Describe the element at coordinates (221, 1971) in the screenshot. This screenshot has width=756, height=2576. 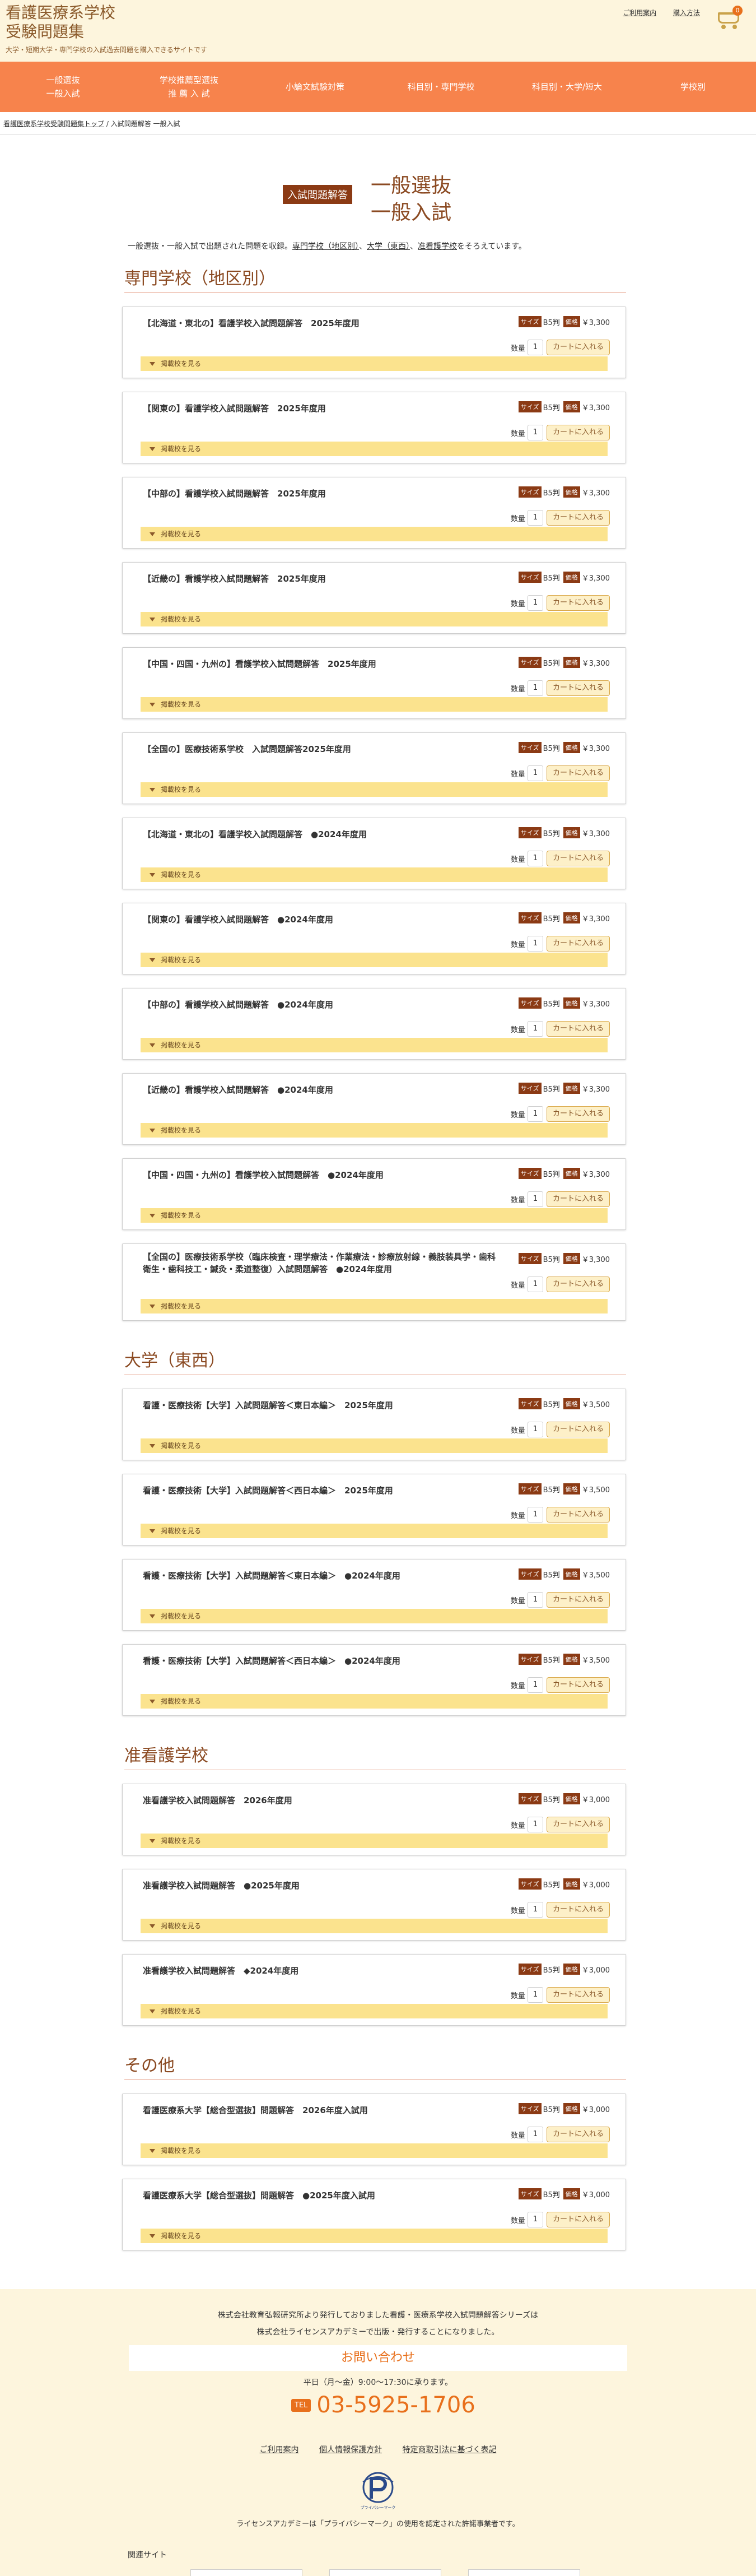
I see `product-title: 准看護学校入試問題解答 ◆2024年度用` at that location.